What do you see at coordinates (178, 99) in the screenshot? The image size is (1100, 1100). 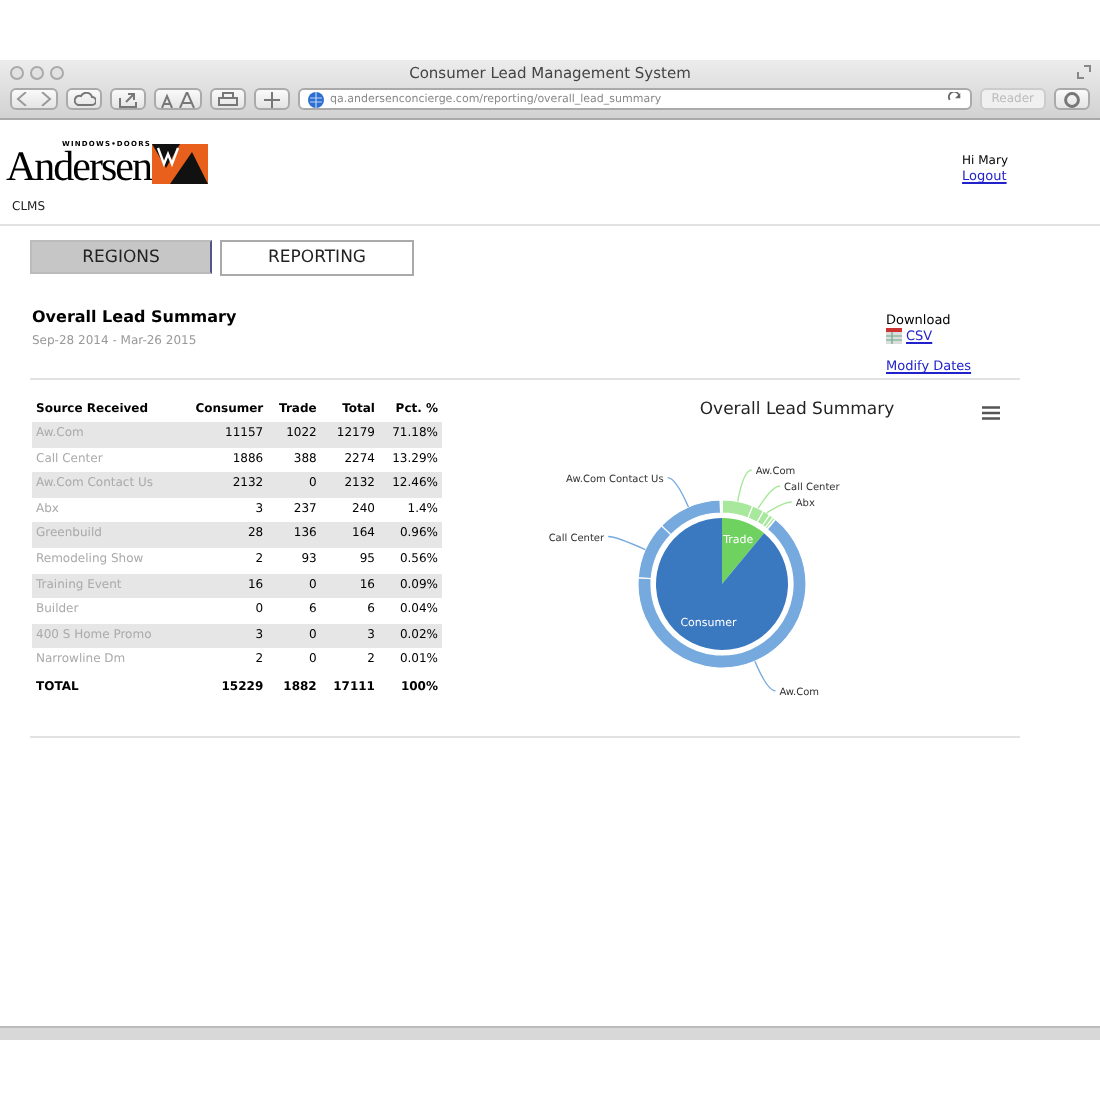 I see `text-size-icon` at bounding box center [178, 99].